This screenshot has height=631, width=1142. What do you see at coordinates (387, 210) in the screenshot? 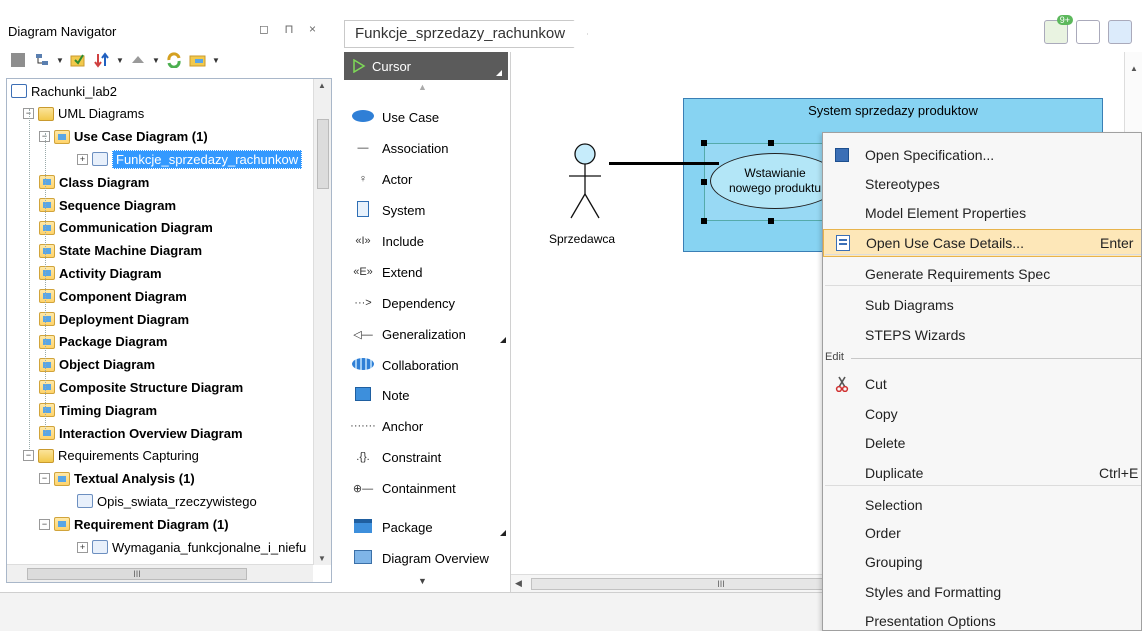
I see `palette-item: System` at bounding box center [387, 210].